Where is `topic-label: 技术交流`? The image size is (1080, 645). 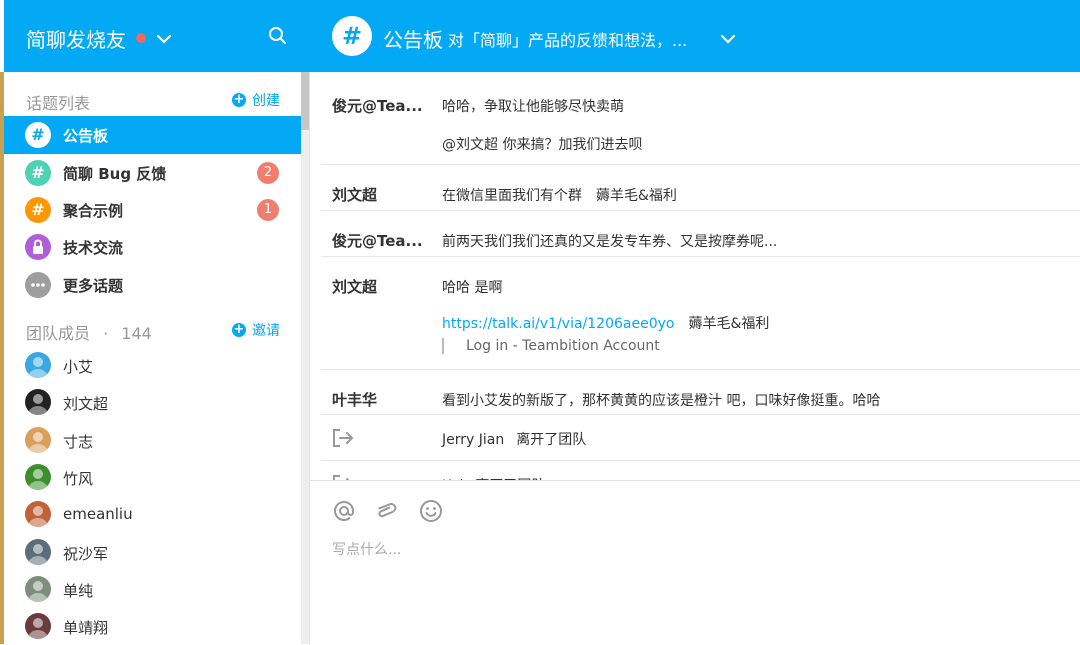 topic-label: 技术交流 is located at coordinates (93, 248).